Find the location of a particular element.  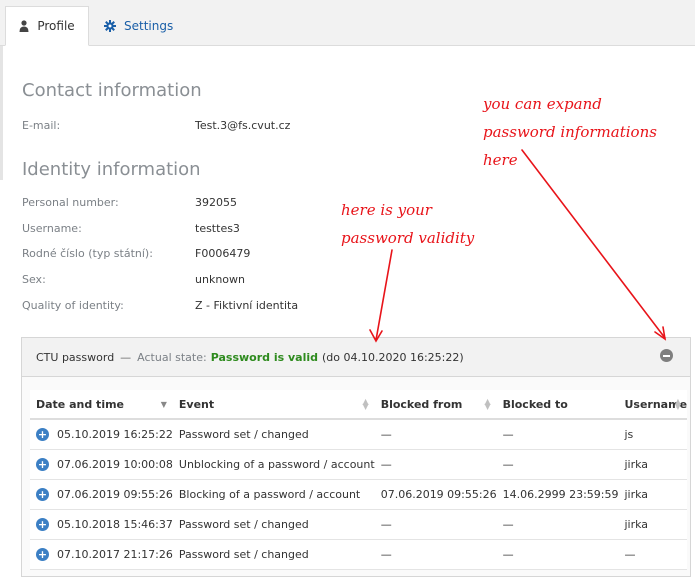

tab-settings: Settings is located at coordinates (138, 26).